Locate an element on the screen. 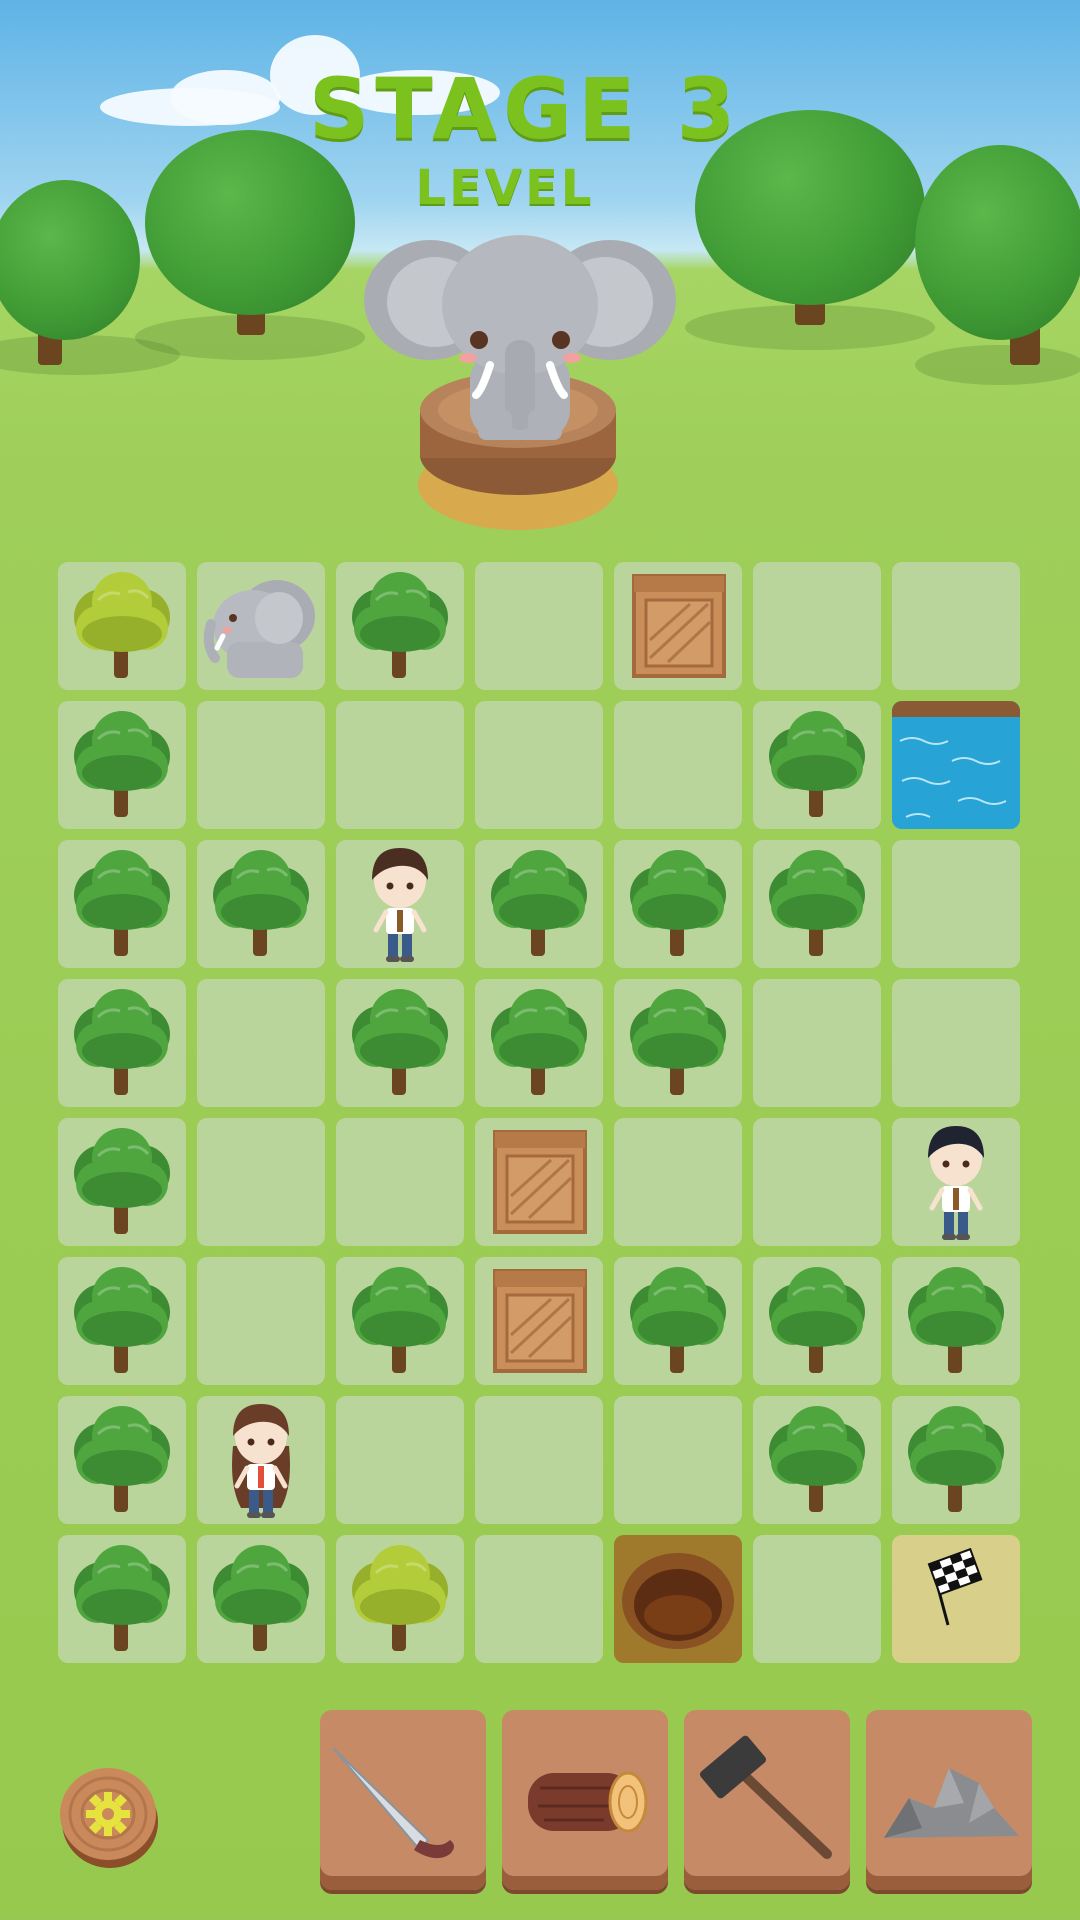  board-cell-r5-c4 is located at coordinates (539, 1182).